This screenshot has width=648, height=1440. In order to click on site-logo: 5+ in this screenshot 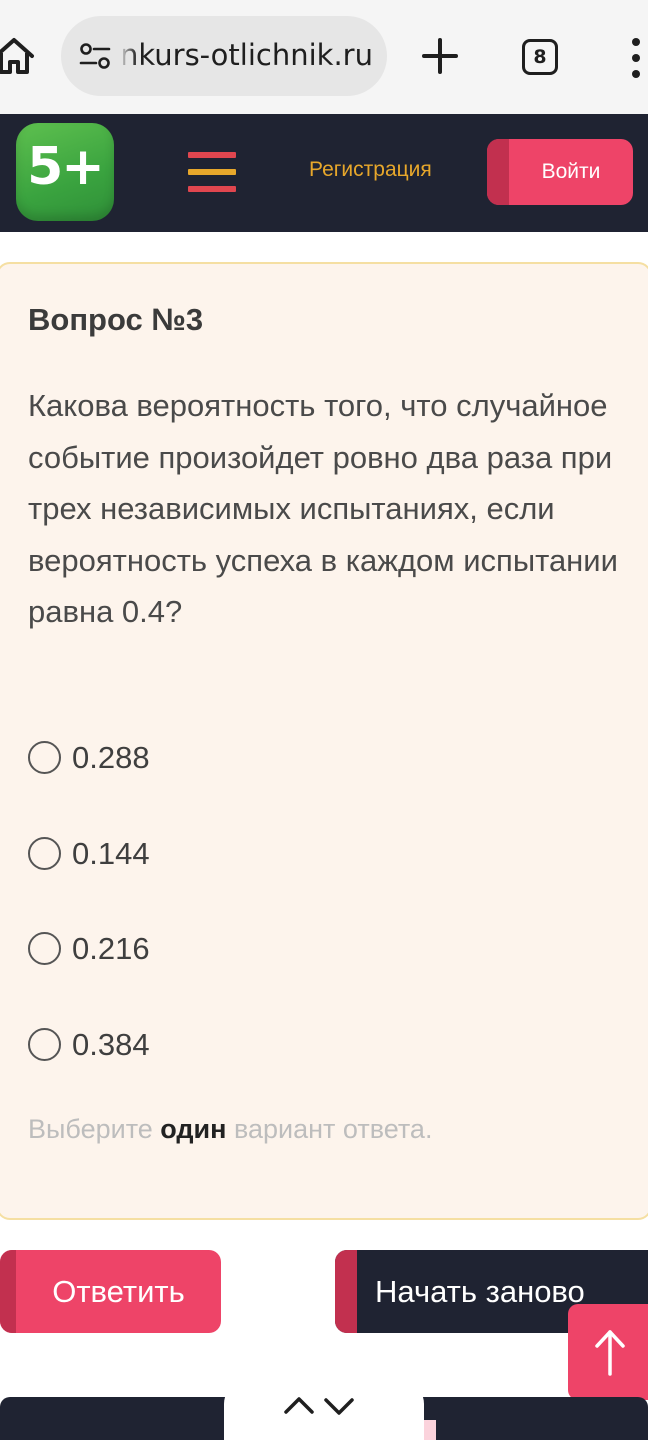, I will do `click(65, 172)`.